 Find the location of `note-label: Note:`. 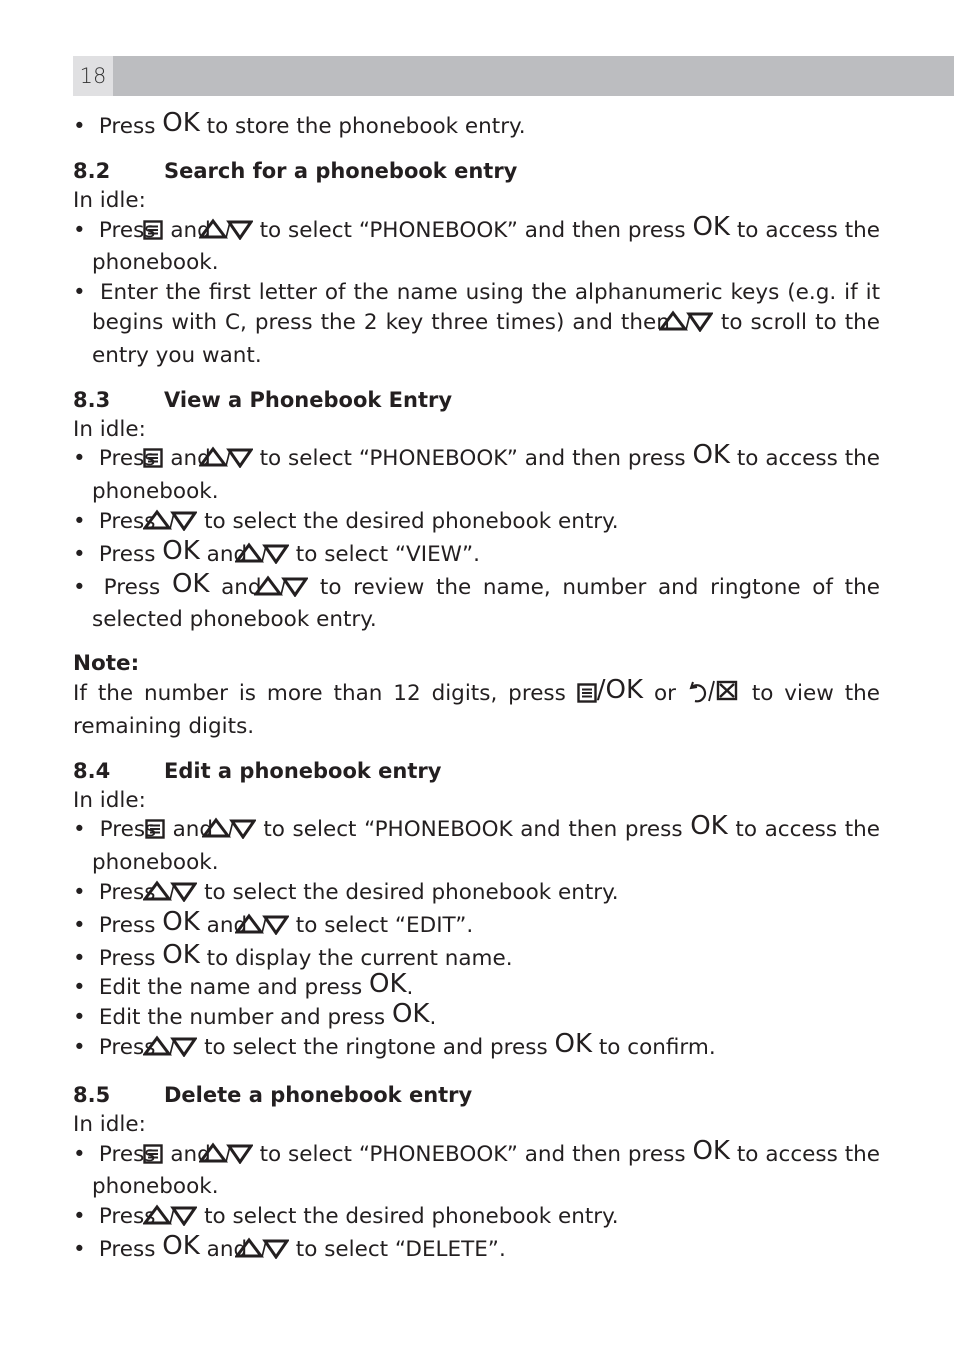

note-label: Note: is located at coordinates (106, 664).